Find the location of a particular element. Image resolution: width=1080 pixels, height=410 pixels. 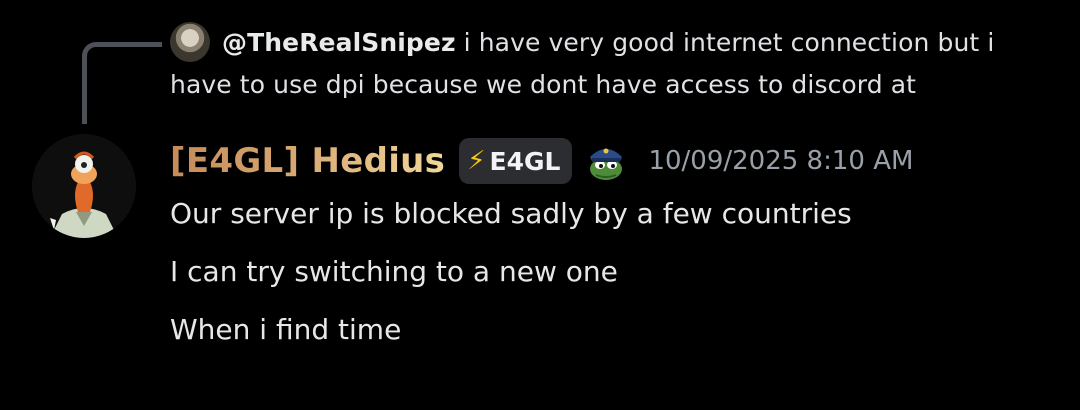

timestamp: 10/09/2025 8:10 AM is located at coordinates (781, 161).